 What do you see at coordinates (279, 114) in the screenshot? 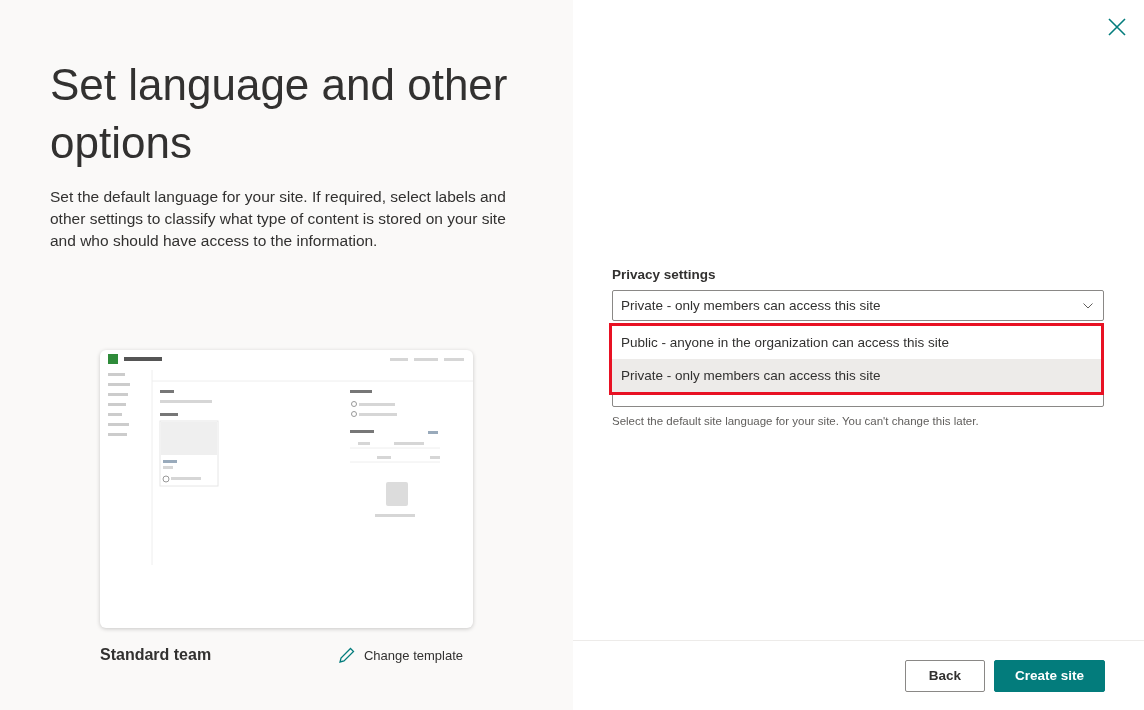
I see `page-title: Set language and other options` at bounding box center [279, 114].